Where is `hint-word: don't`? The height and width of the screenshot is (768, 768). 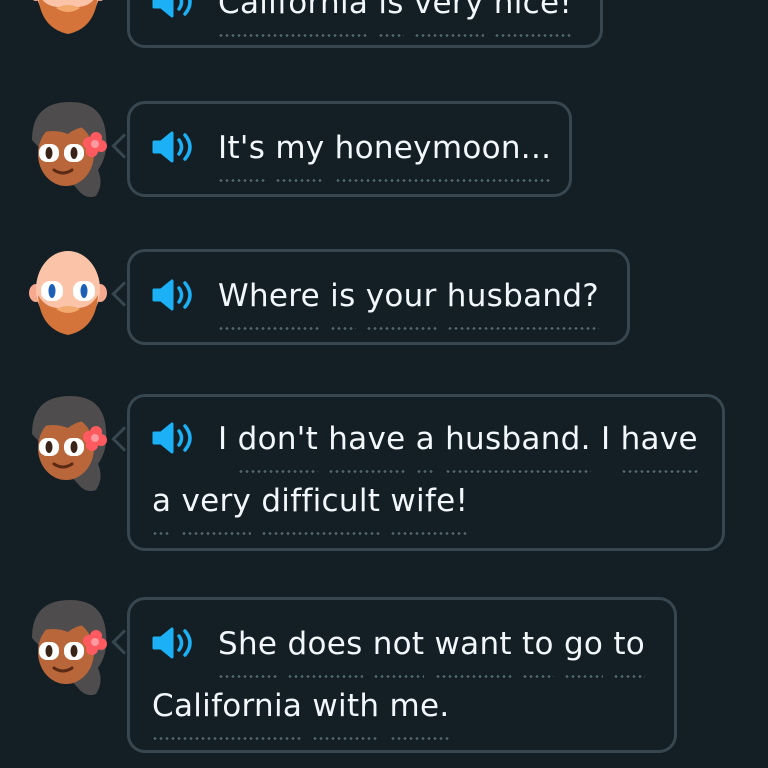
hint-word: don't is located at coordinates (278, 446).